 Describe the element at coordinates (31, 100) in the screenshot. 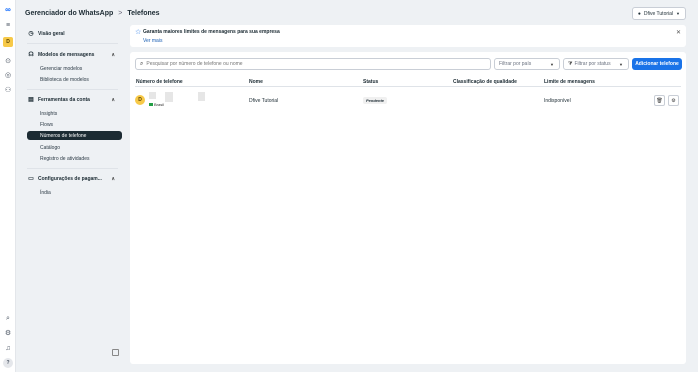

I see `briefcase-icon: ▤` at that location.